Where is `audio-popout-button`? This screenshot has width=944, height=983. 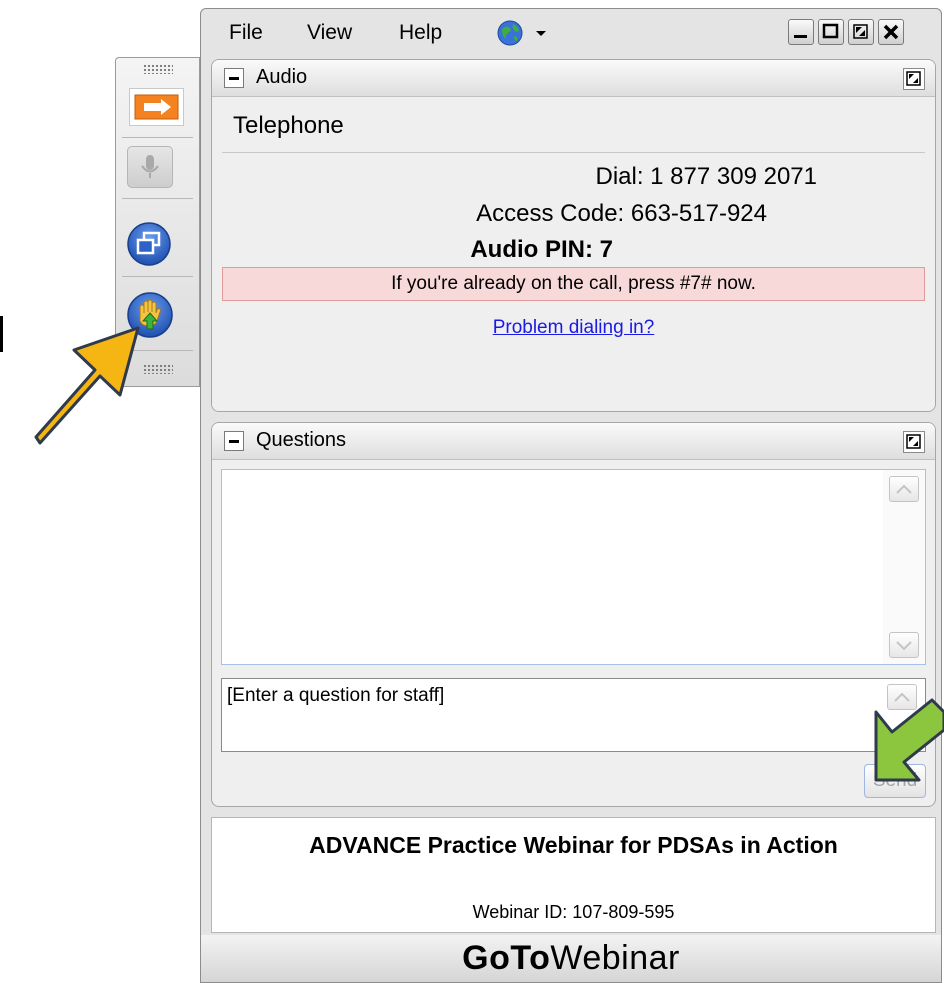 audio-popout-button is located at coordinates (914, 79).